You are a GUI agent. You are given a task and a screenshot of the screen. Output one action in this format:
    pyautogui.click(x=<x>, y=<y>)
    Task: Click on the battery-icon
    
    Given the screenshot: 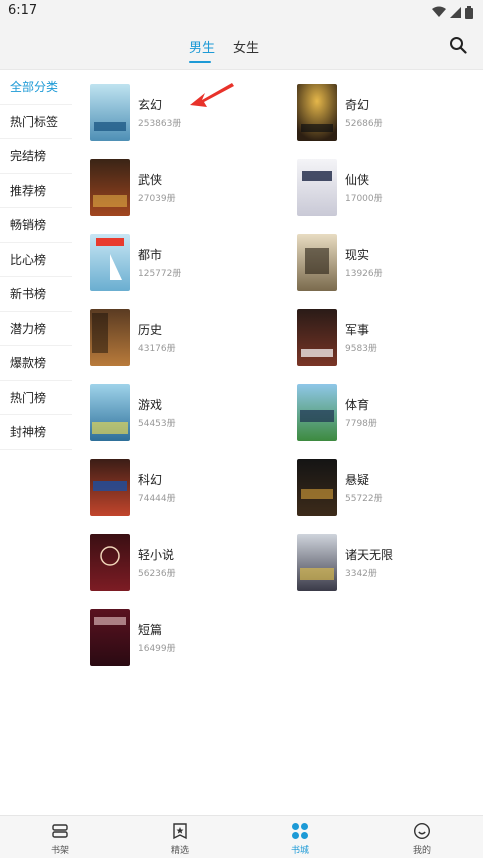 What is the action you would take?
    pyautogui.click(x=469, y=12)
    